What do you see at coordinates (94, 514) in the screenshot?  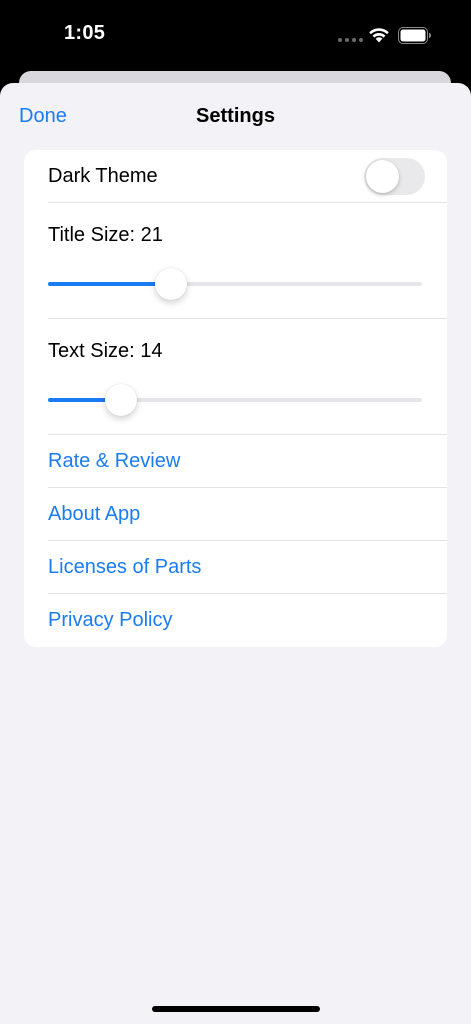 I see `about-app-label: About App` at bounding box center [94, 514].